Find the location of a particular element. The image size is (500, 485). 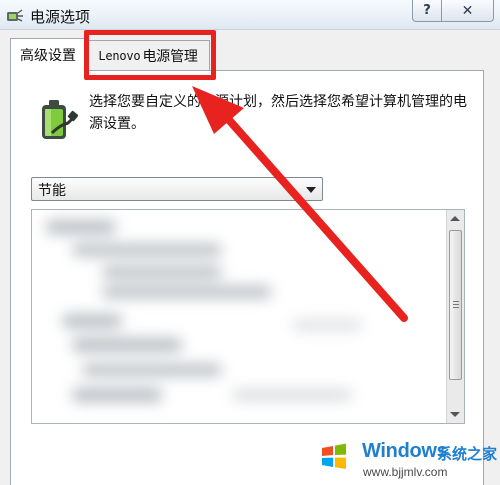

battery-plug-icon is located at coordinates (60, 119).